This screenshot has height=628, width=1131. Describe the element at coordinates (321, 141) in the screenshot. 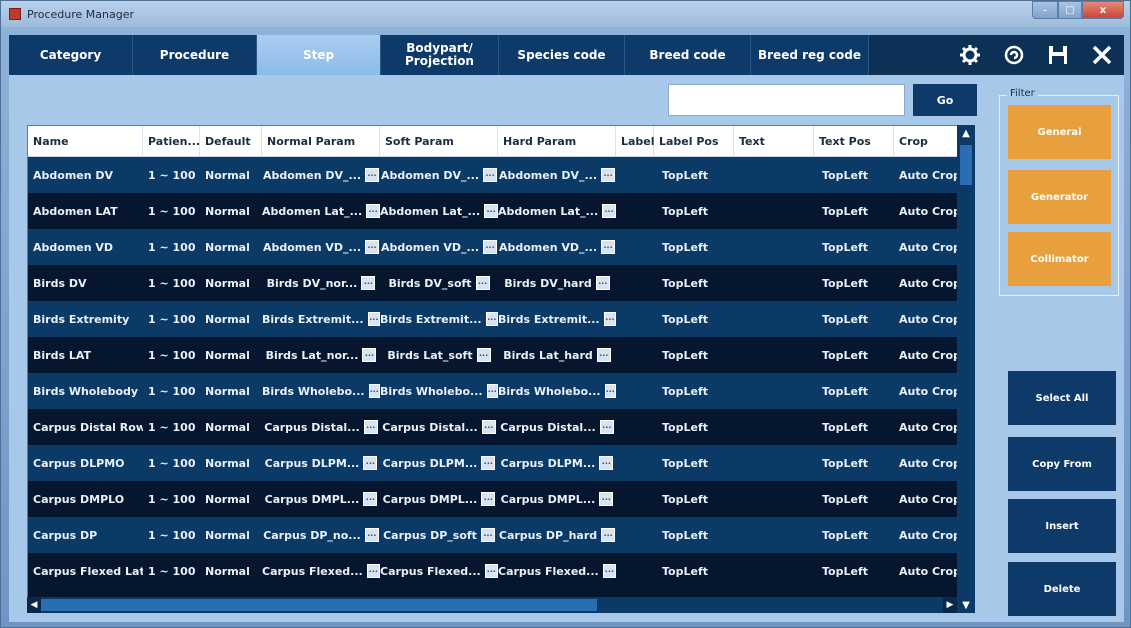

I see `col-normal-param: Normal Param` at that location.